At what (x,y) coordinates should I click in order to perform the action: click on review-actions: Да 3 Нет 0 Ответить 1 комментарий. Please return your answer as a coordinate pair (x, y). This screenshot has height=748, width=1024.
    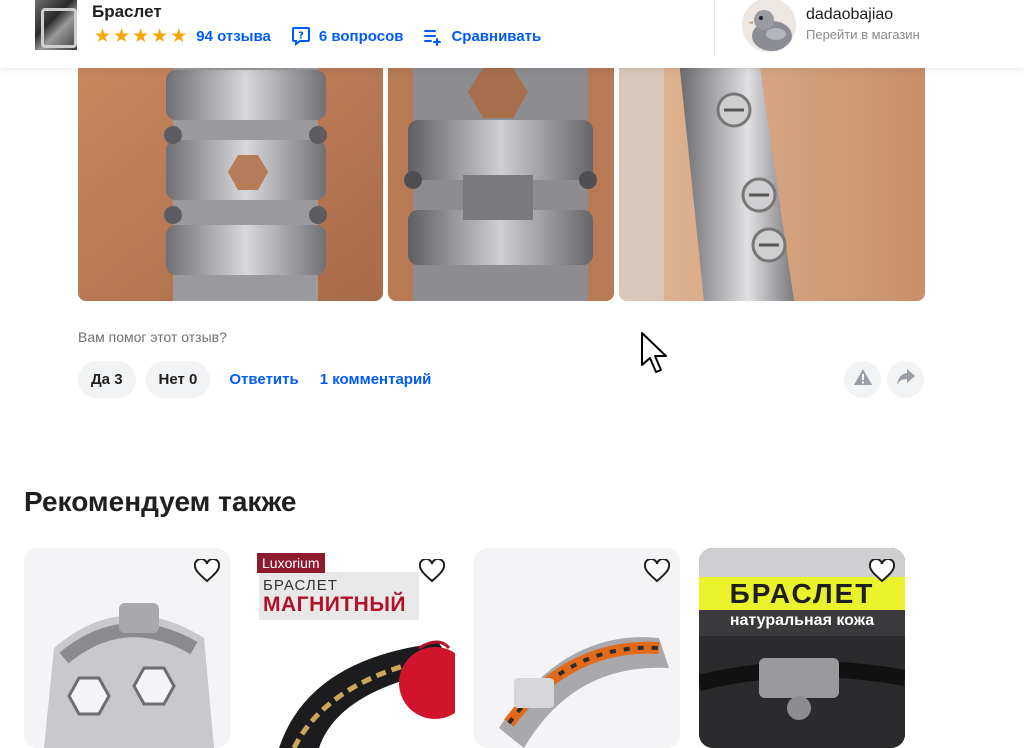
    Looking at the image, I should click on (260, 379).